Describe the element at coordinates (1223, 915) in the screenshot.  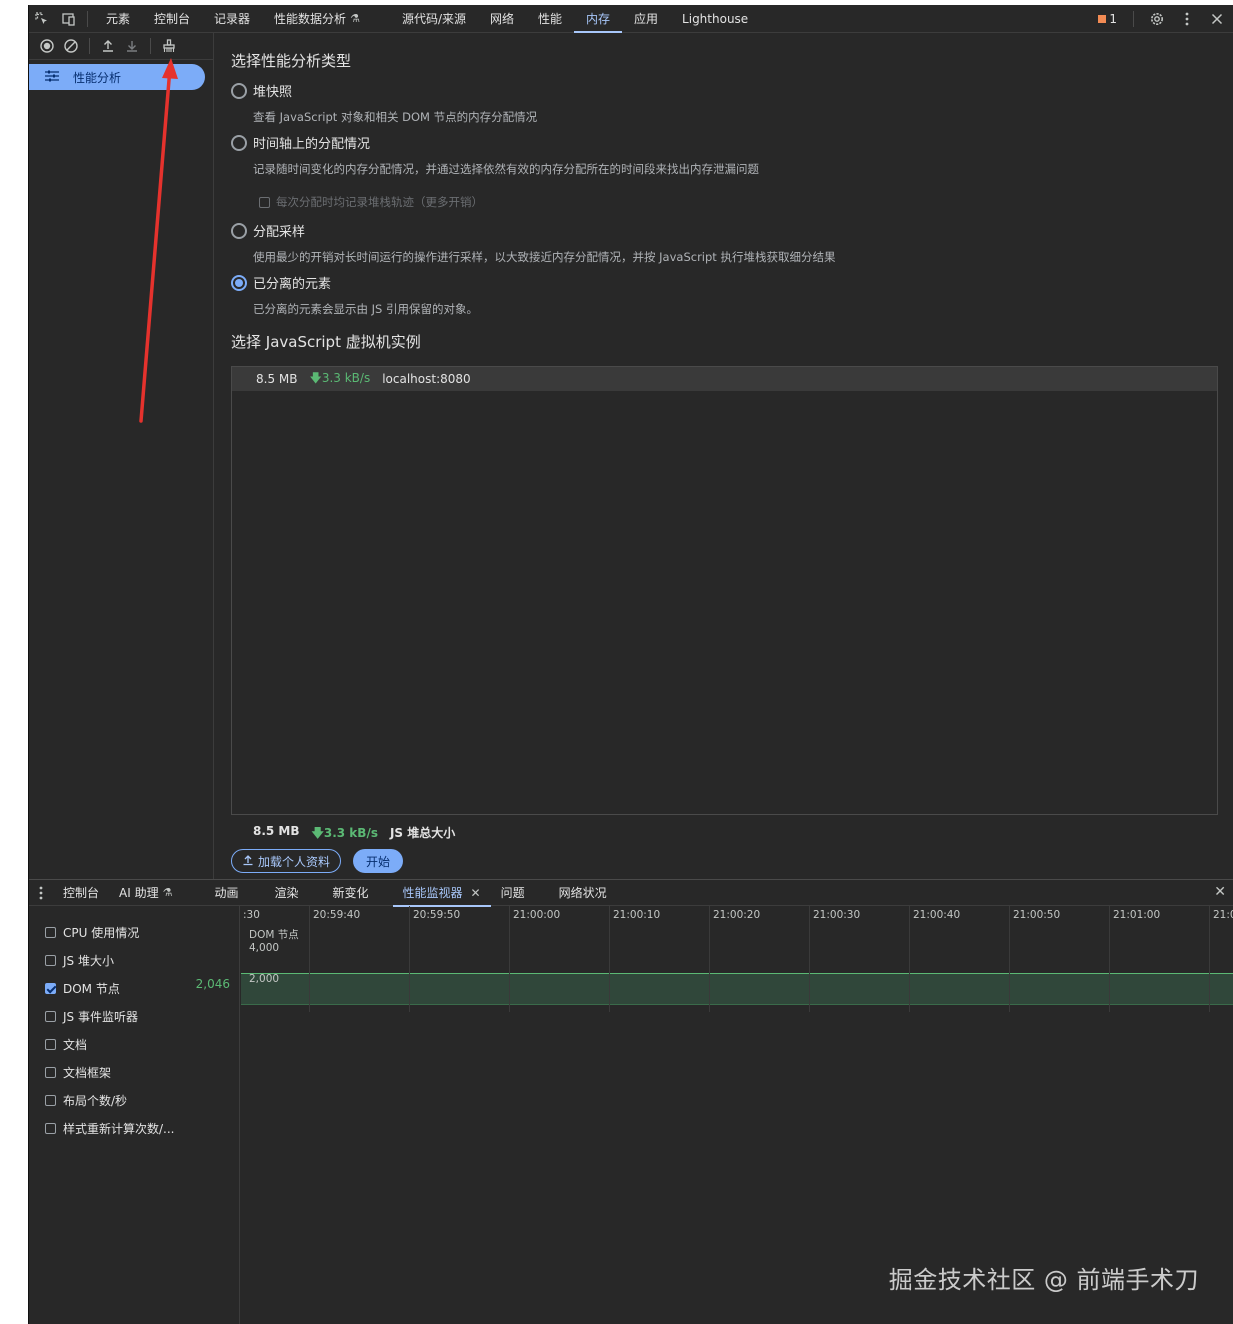
I see `time-label: 21:0` at that location.